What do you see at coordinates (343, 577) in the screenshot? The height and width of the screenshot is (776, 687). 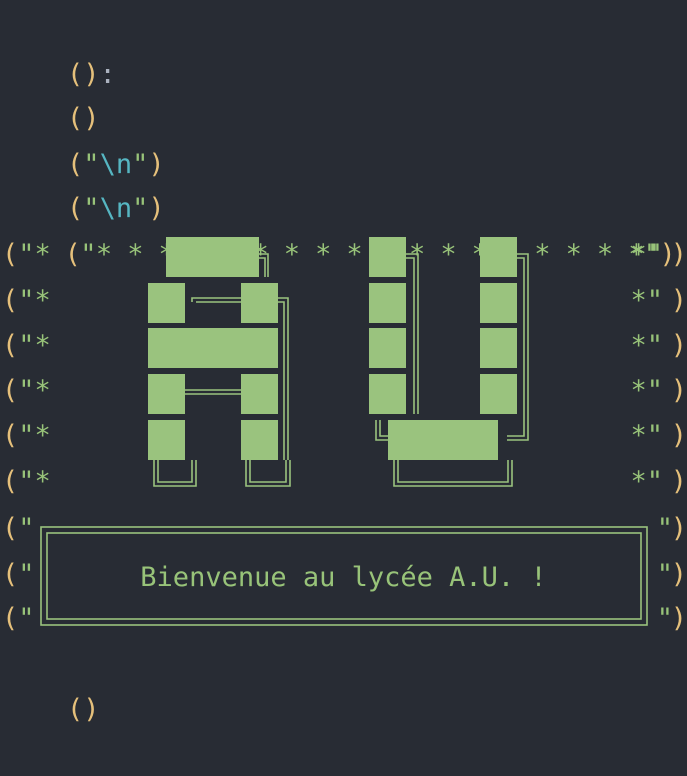 I see `welcome-message: Bienvenue au lycée A.U. !` at bounding box center [343, 577].